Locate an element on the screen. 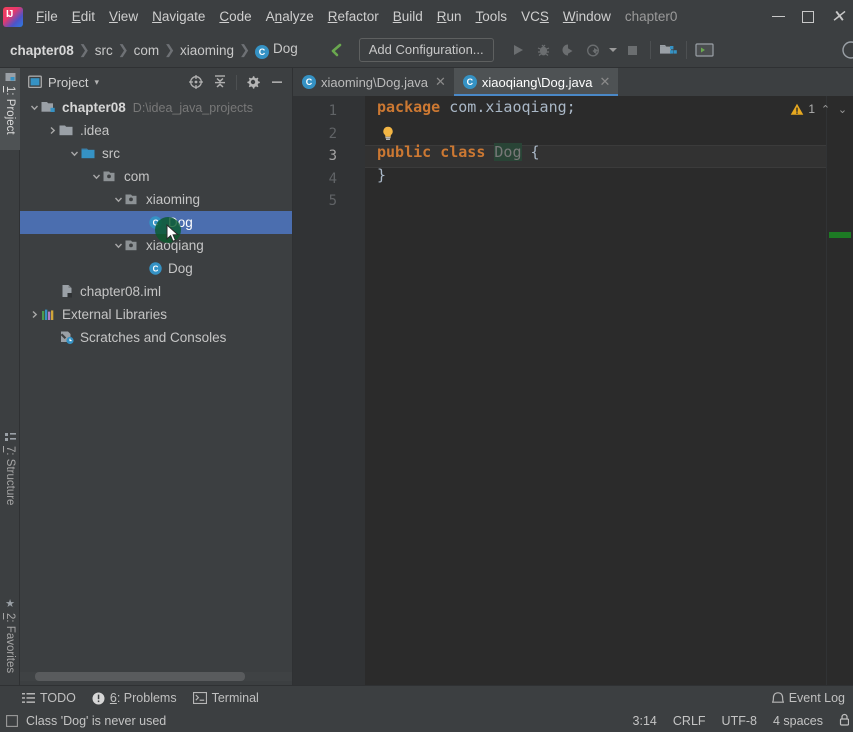  rail-button-favorites: ★ 2: Favorites is located at coordinates (10, 640).